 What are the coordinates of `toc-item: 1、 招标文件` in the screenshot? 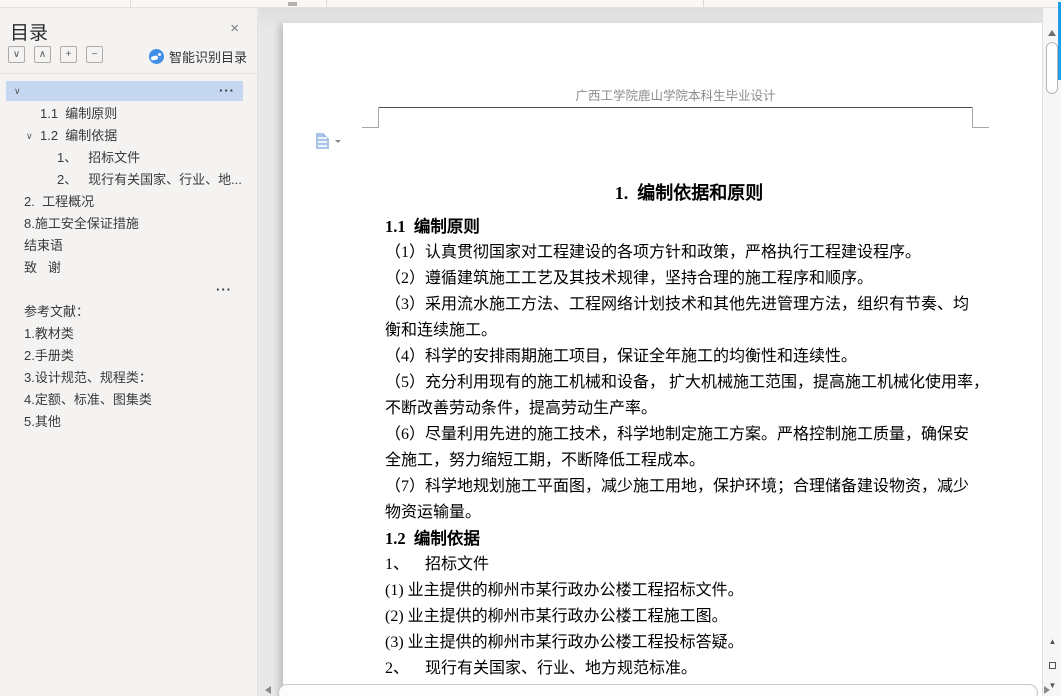 It's located at (129, 158).